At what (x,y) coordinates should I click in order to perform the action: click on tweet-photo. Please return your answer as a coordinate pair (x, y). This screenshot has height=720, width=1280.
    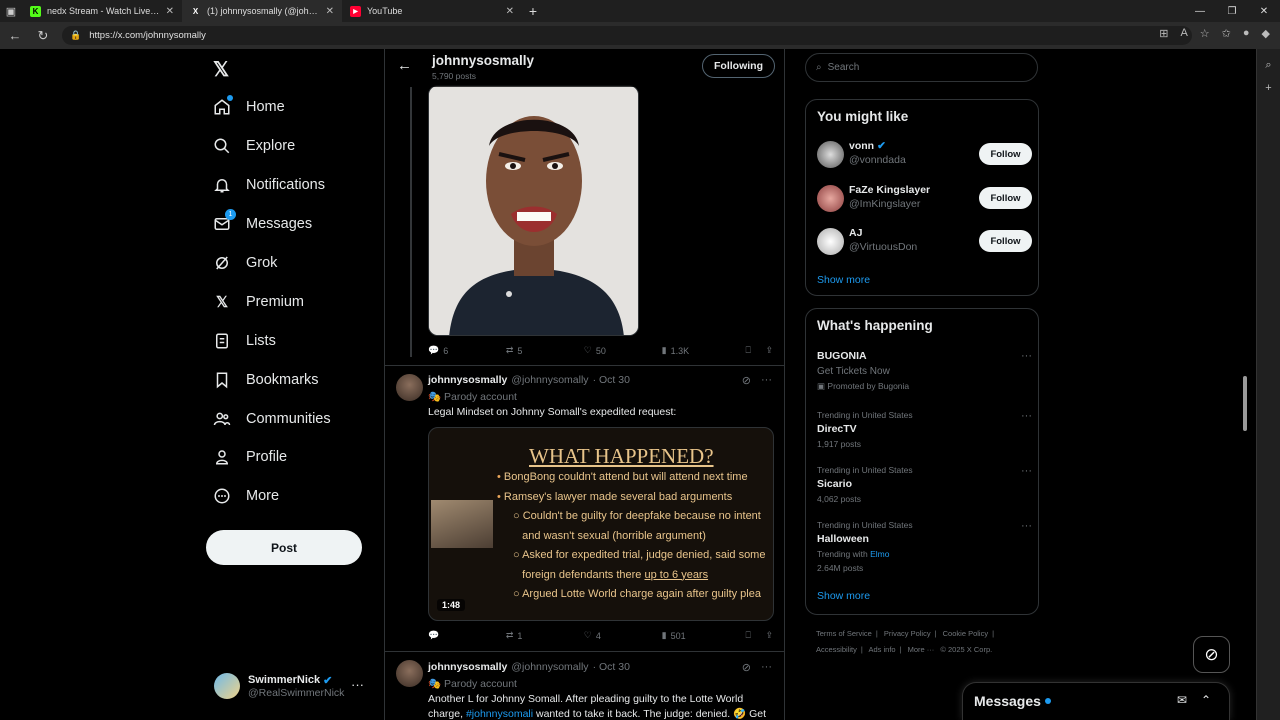
    Looking at the image, I should click on (533, 210).